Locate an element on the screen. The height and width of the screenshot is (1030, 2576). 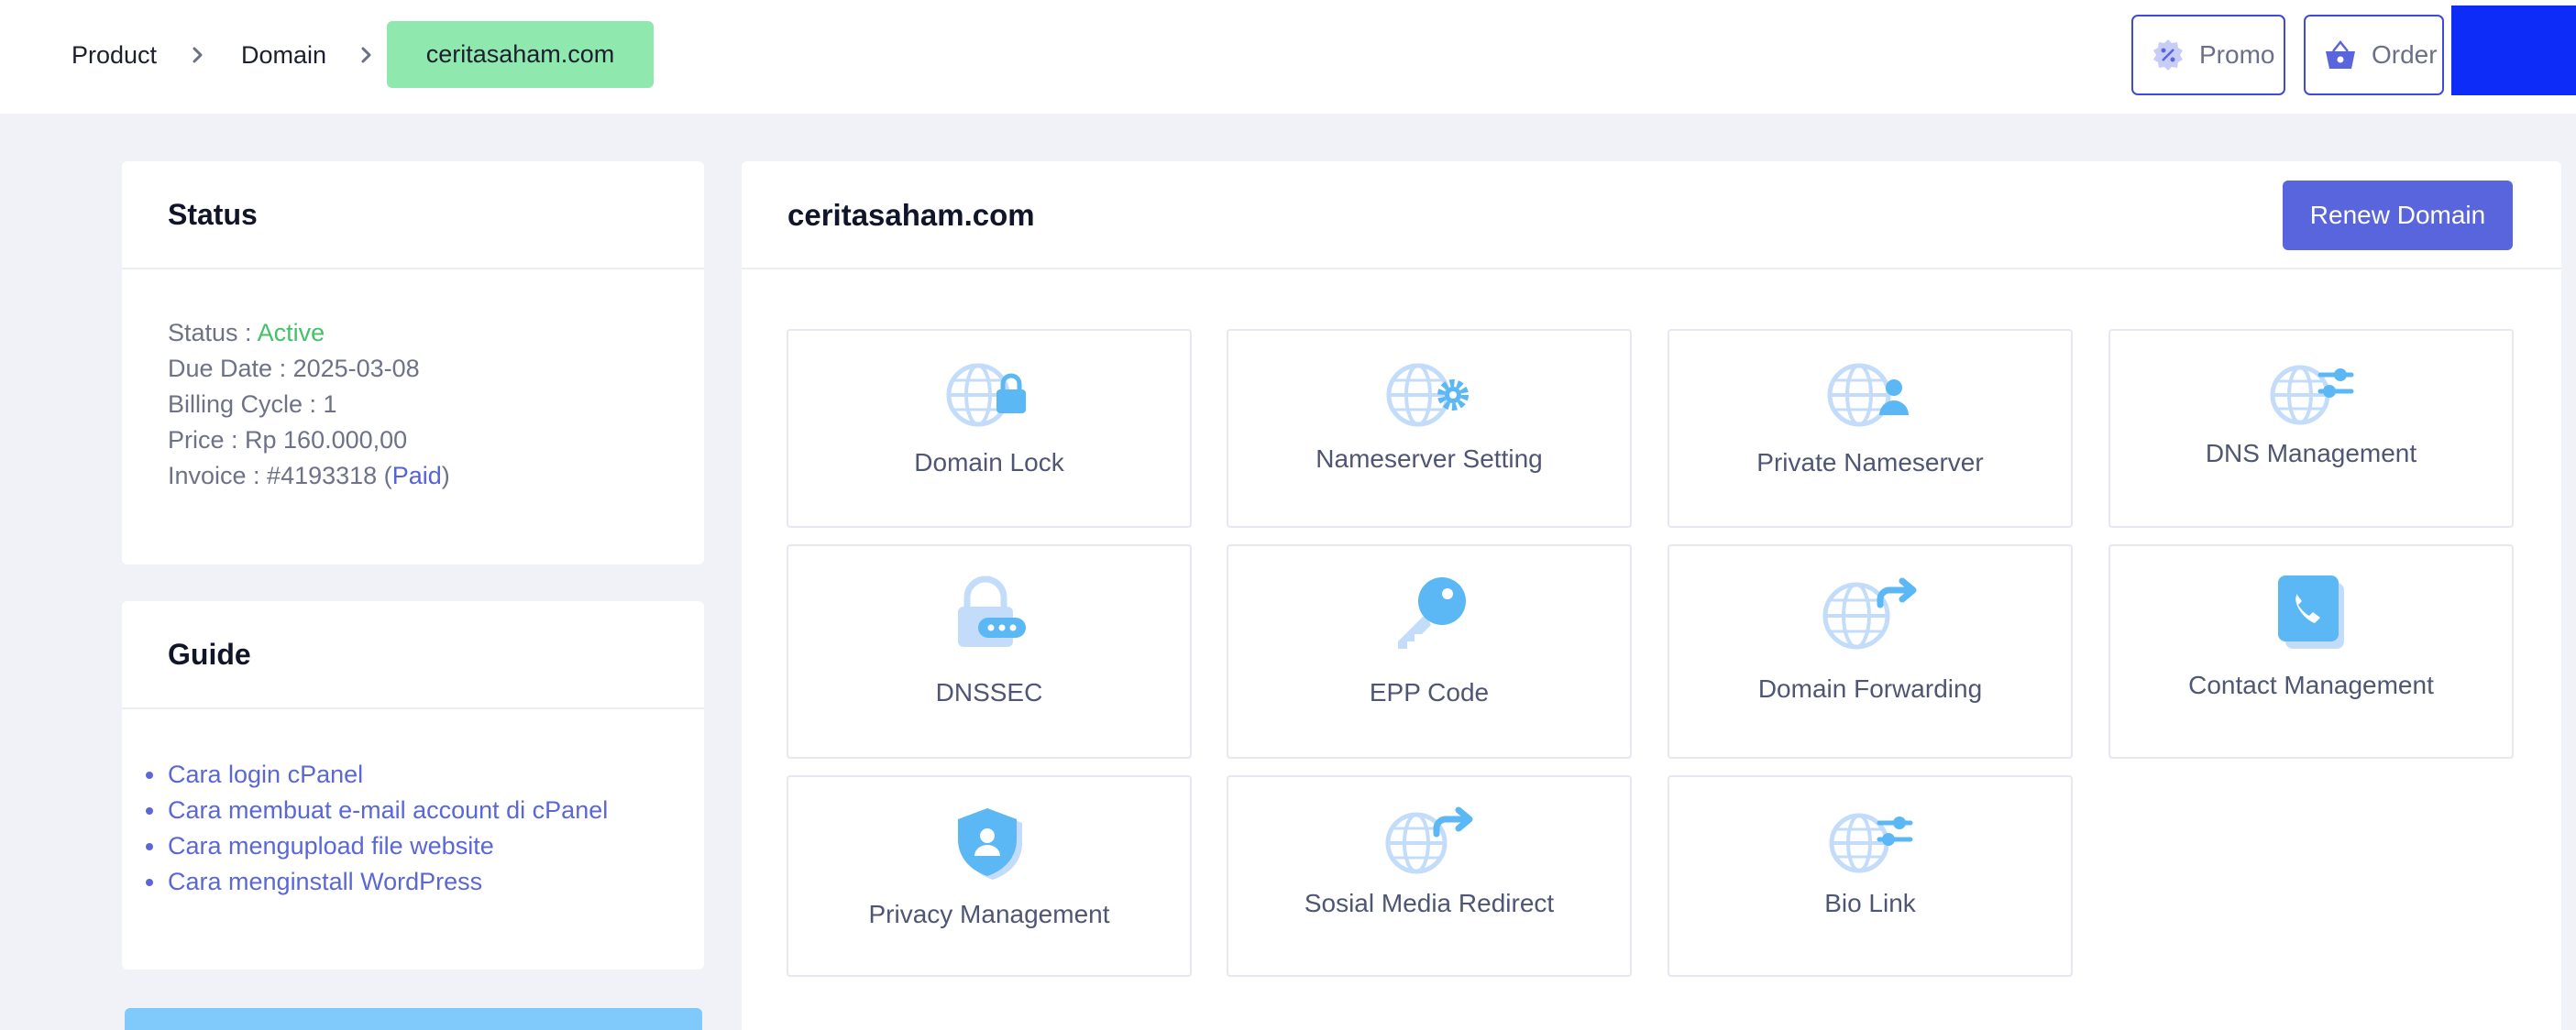
globe-gear-icon is located at coordinates (1428, 395).